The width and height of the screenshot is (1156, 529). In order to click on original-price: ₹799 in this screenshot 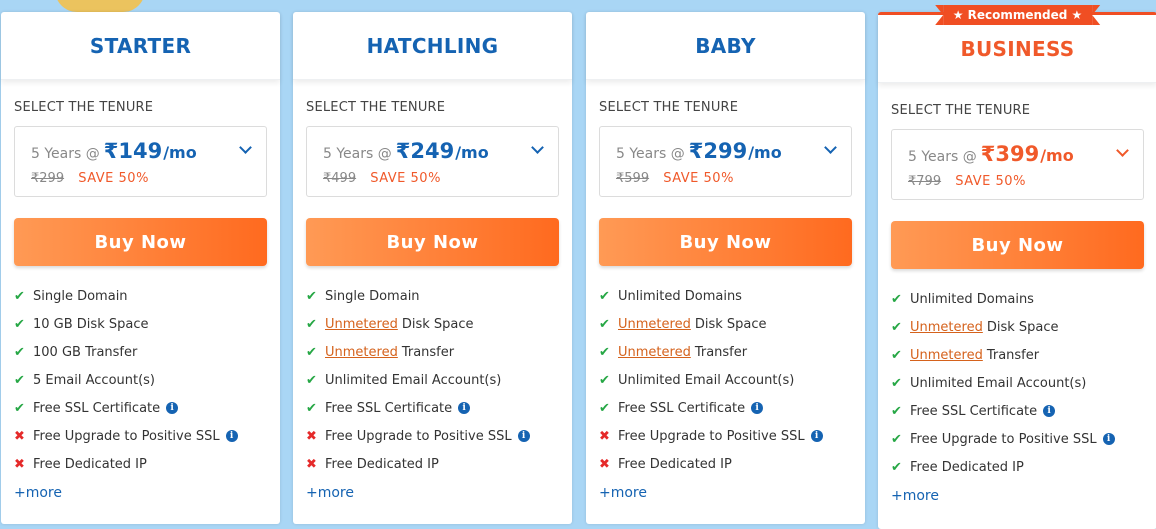, I will do `click(925, 181)`.